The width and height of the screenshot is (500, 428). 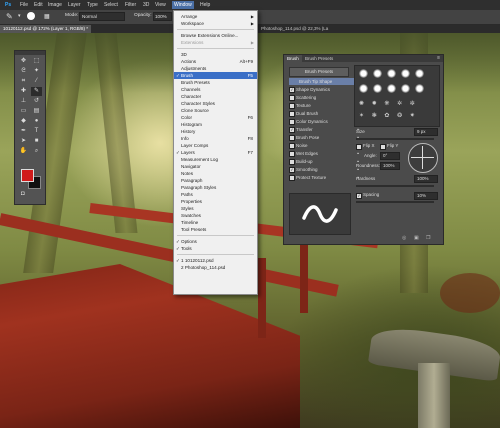 I want to click on flip-x-checkbox, so click(x=359, y=147).